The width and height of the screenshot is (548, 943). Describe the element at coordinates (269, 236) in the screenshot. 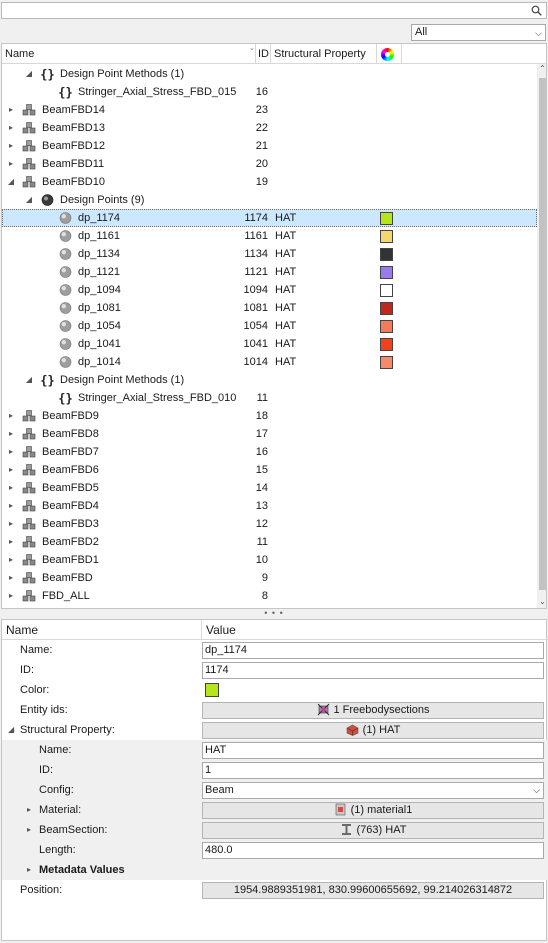

I see `tree-row: dp_1161 1161 HAT` at that location.